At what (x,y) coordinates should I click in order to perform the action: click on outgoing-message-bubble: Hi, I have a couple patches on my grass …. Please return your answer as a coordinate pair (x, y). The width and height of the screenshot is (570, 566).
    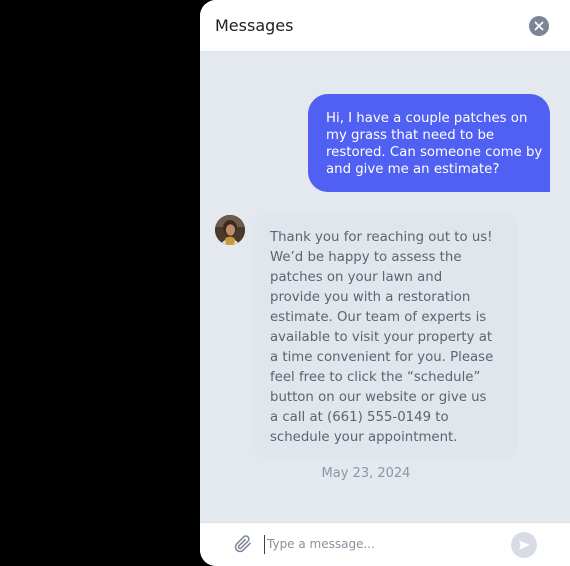
    Looking at the image, I should click on (429, 143).